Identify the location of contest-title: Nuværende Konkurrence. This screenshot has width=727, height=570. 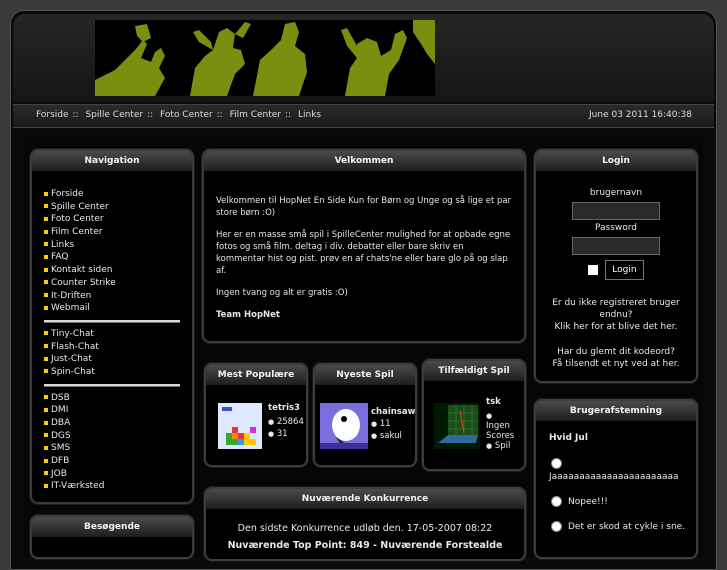
(365, 499).